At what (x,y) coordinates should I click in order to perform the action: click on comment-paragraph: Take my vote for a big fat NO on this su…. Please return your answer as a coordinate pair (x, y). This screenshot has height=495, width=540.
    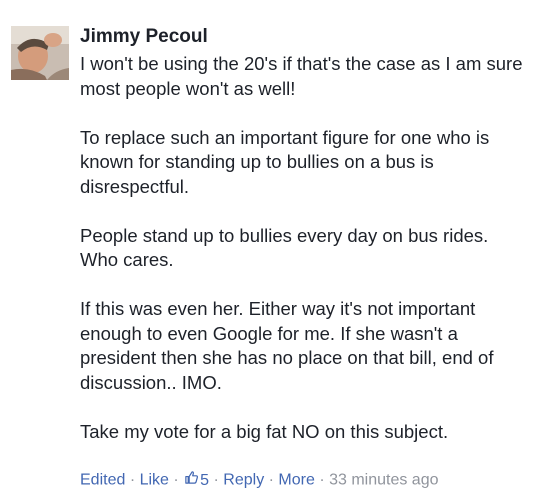
    Looking at the image, I should click on (264, 431).